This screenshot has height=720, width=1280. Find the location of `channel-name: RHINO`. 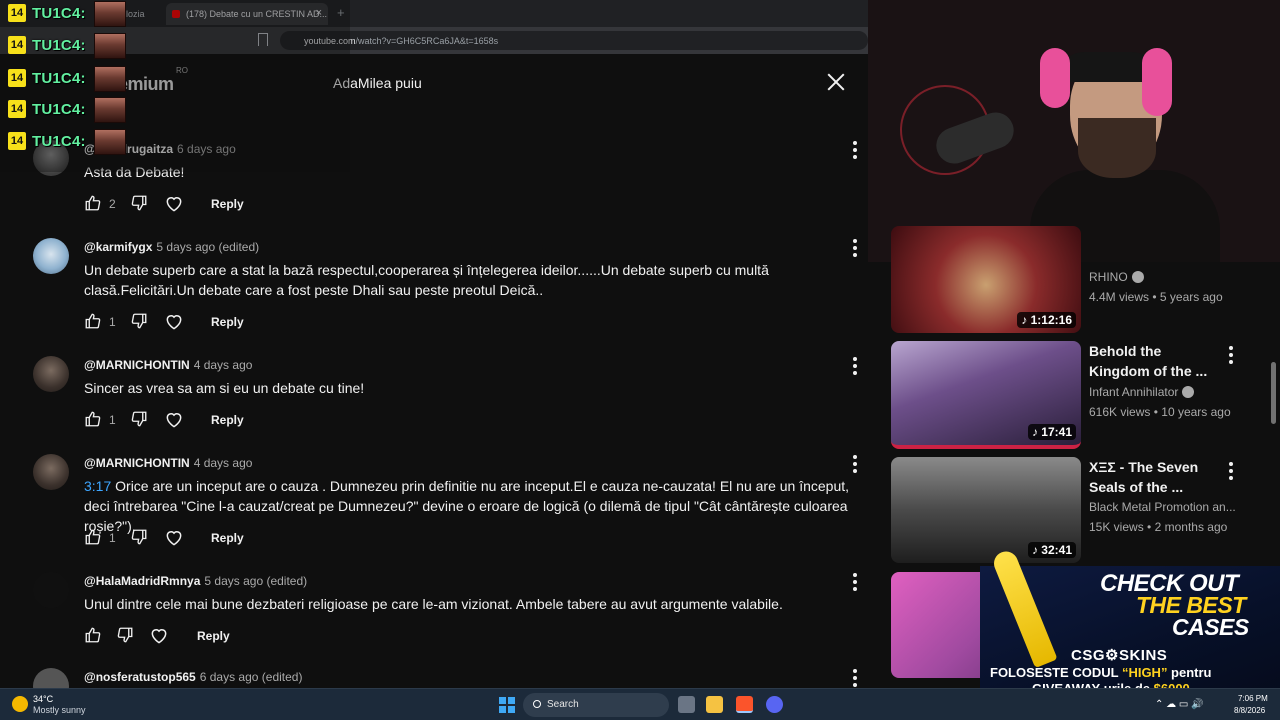

channel-name: RHINO is located at coordinates (1116, 277).